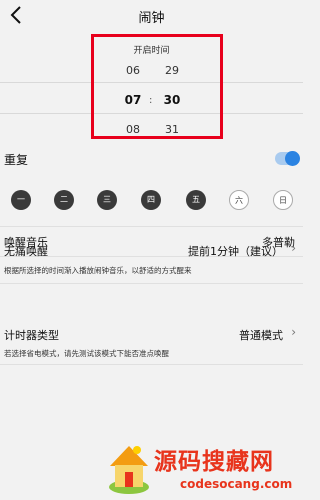  I want to click on timer-value: 普通模式, so click(261, 335).